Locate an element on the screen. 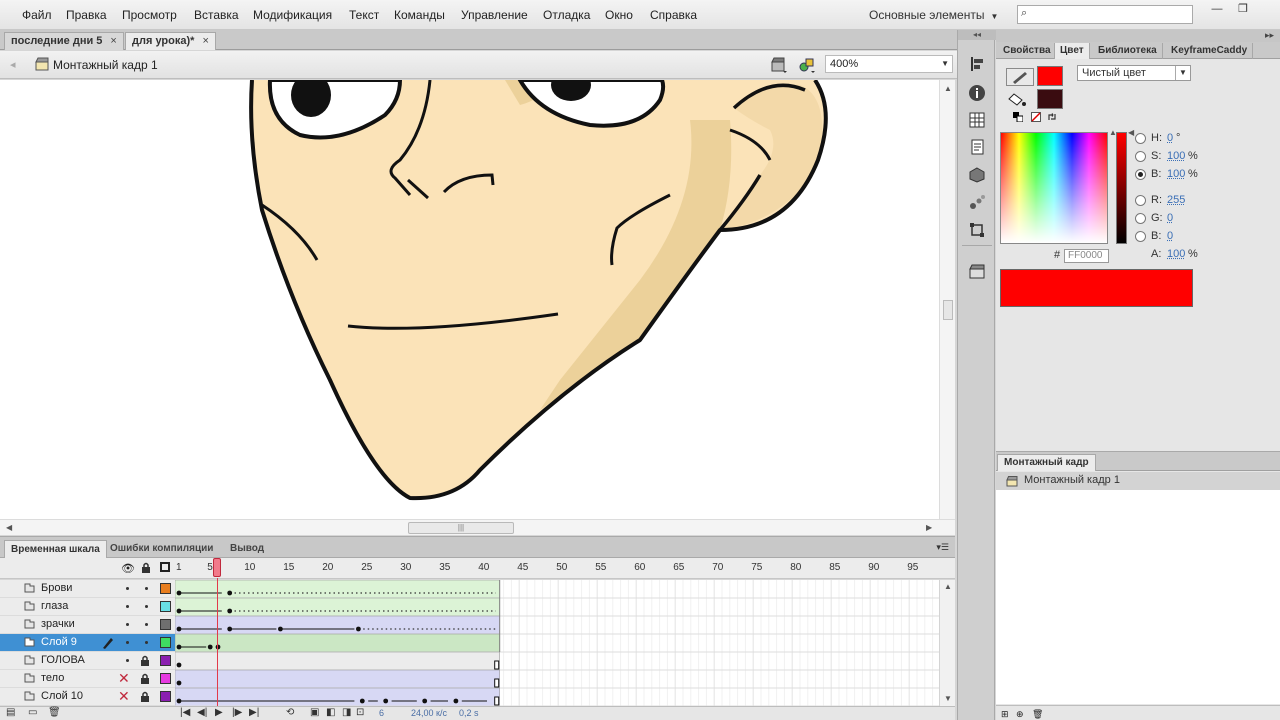  green-radio is located at coordinates (1140, 218).